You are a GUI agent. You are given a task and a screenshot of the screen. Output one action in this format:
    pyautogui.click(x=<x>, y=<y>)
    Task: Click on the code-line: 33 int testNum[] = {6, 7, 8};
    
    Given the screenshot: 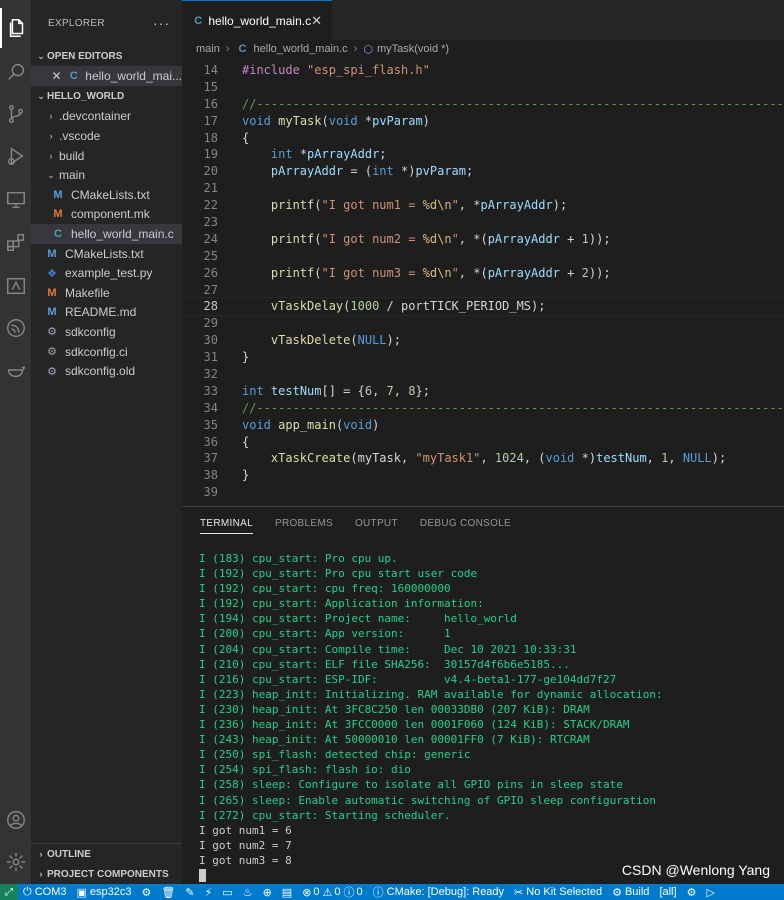 What is the action you would take?
    pyautogui.click(x=483, y=391)
    